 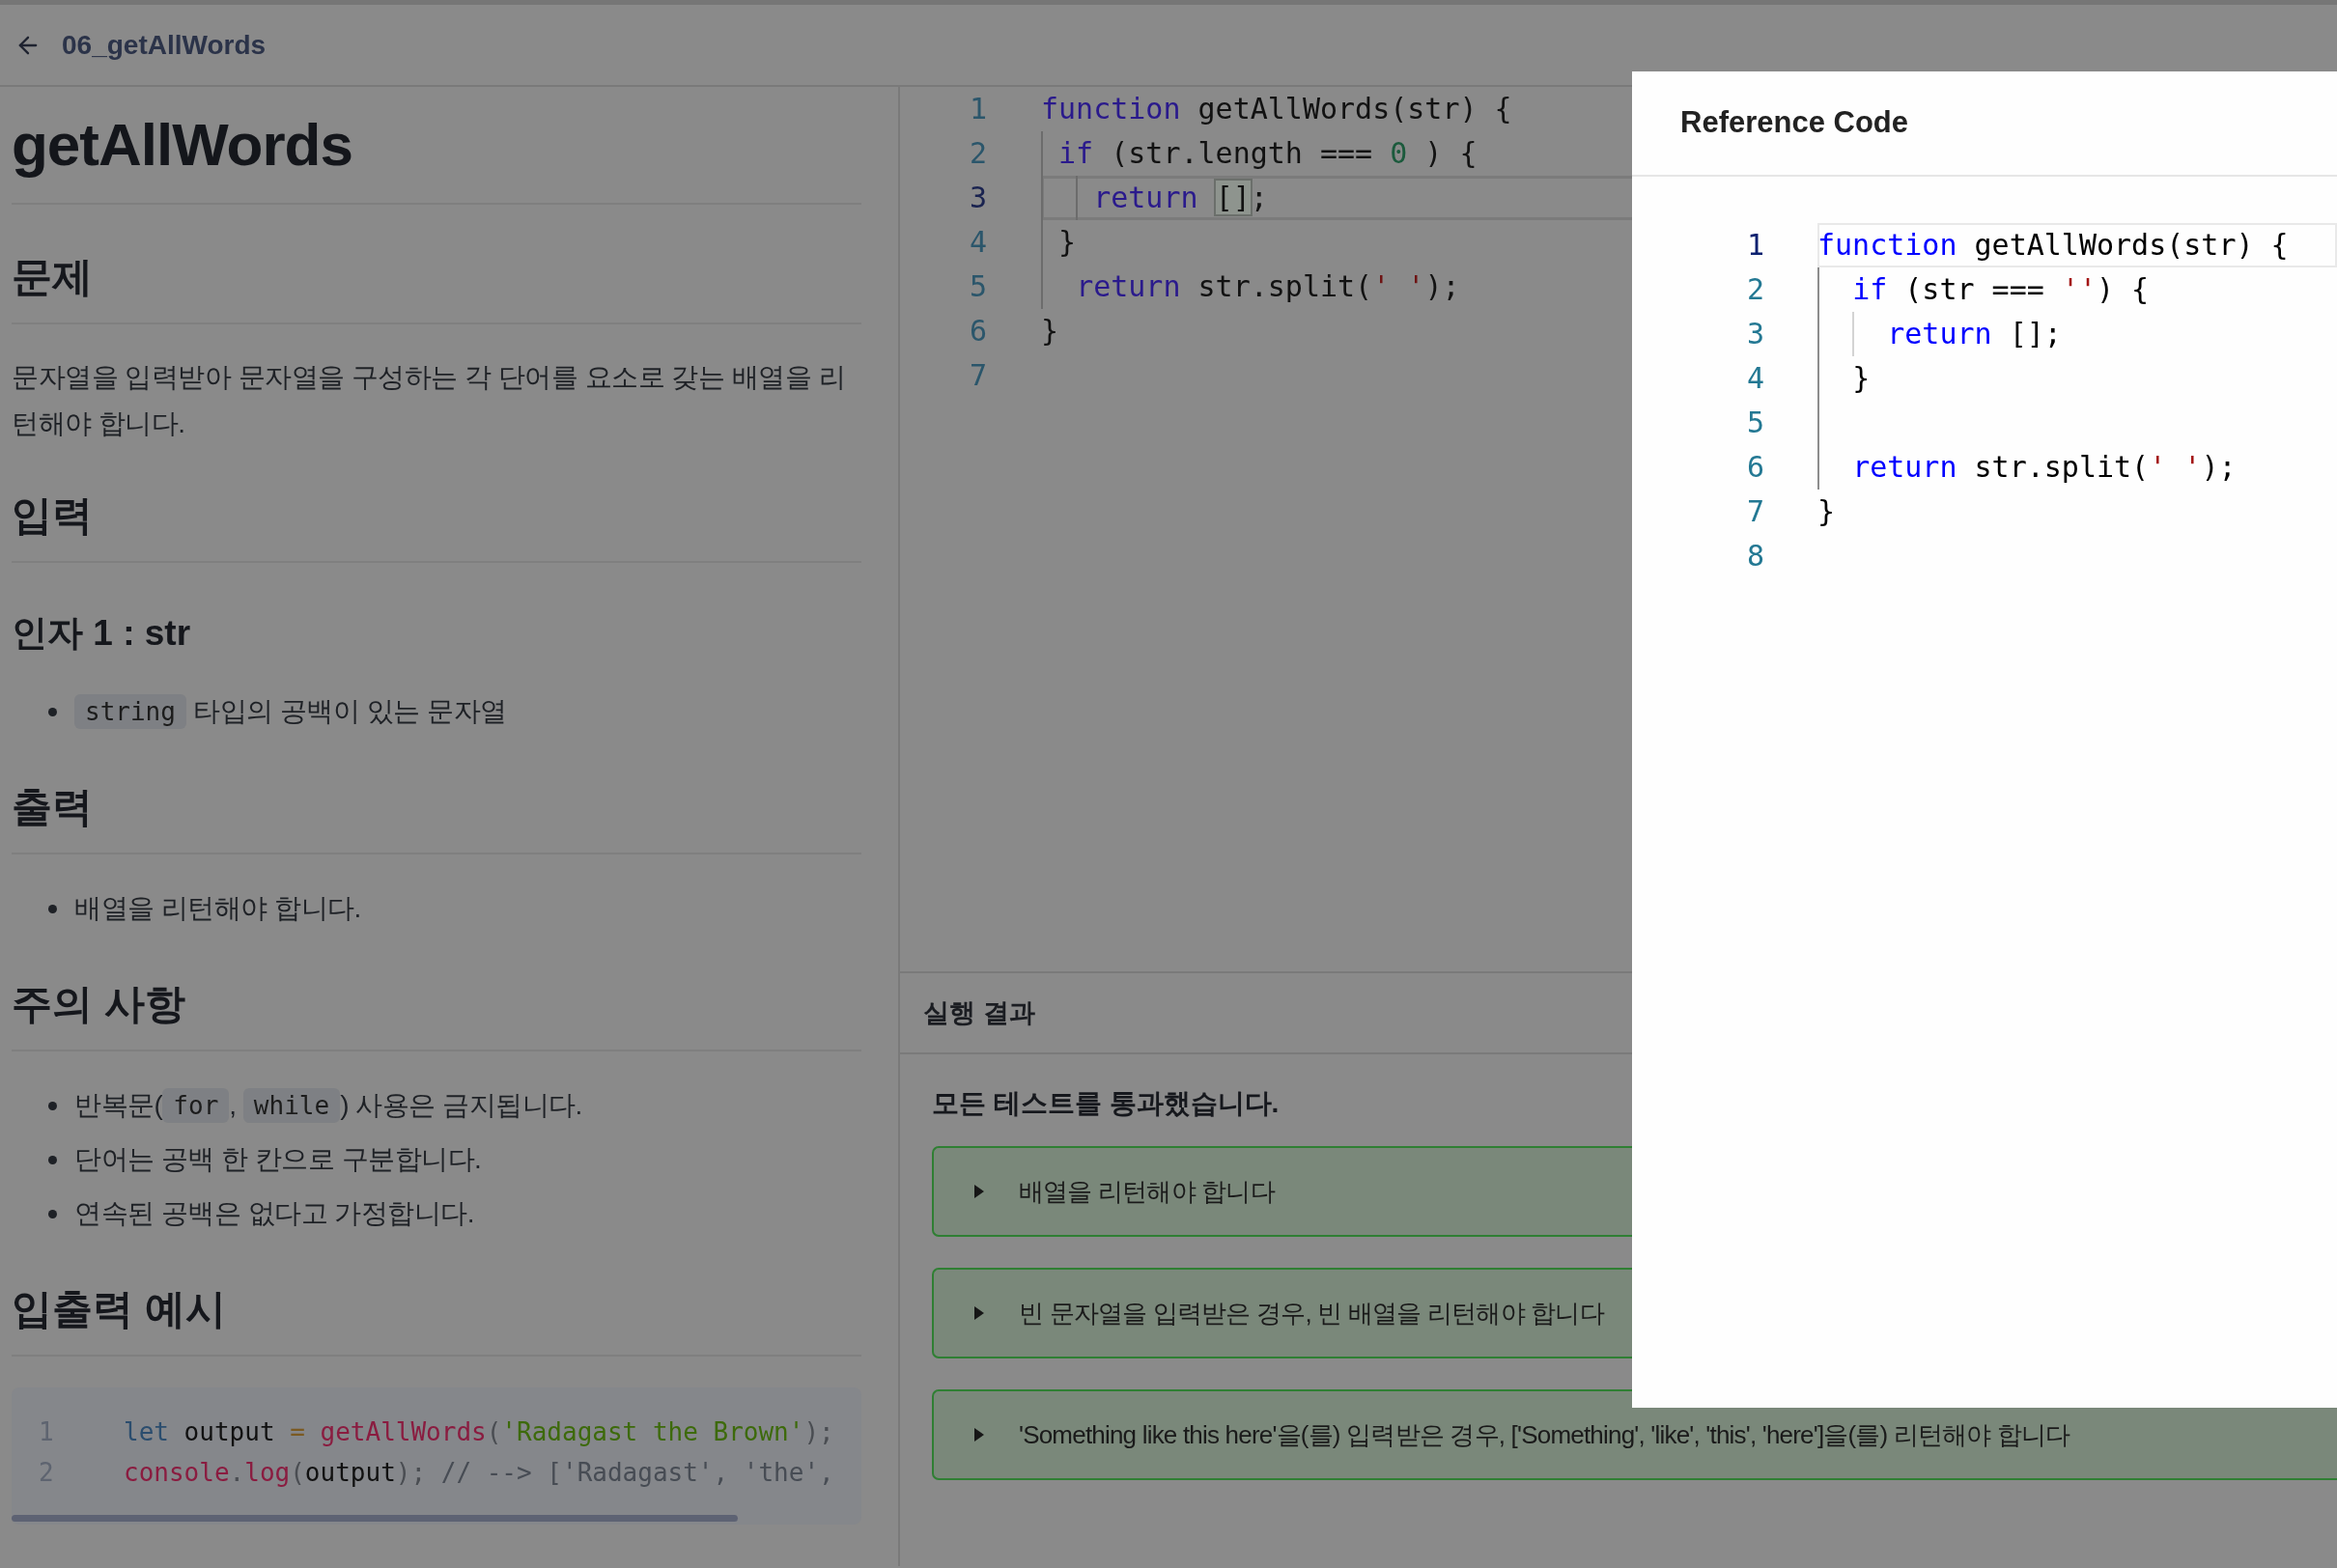 I want to click on code-line: console.log(output); // --> ['Radagast', 'the',, so click(x=479, y=1473).